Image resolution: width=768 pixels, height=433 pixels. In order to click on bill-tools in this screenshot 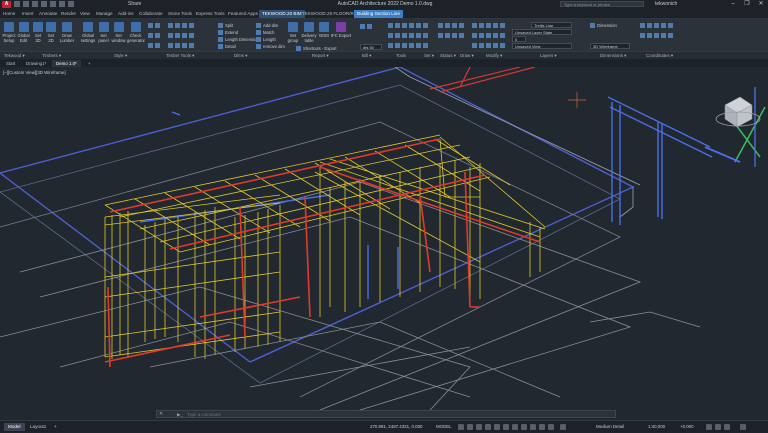, I will do `click(367, 27)`.